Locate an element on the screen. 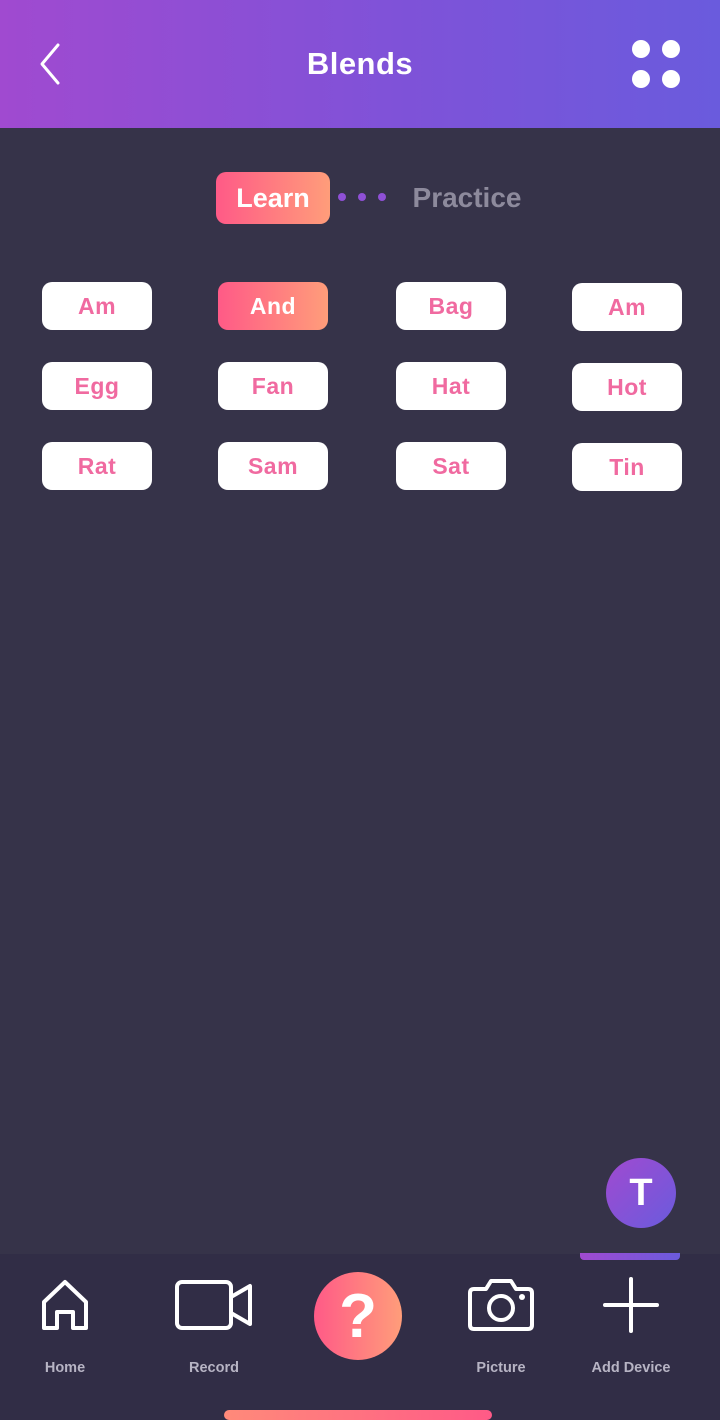  profile-avatar: T is located at coordinates (641, 1193).